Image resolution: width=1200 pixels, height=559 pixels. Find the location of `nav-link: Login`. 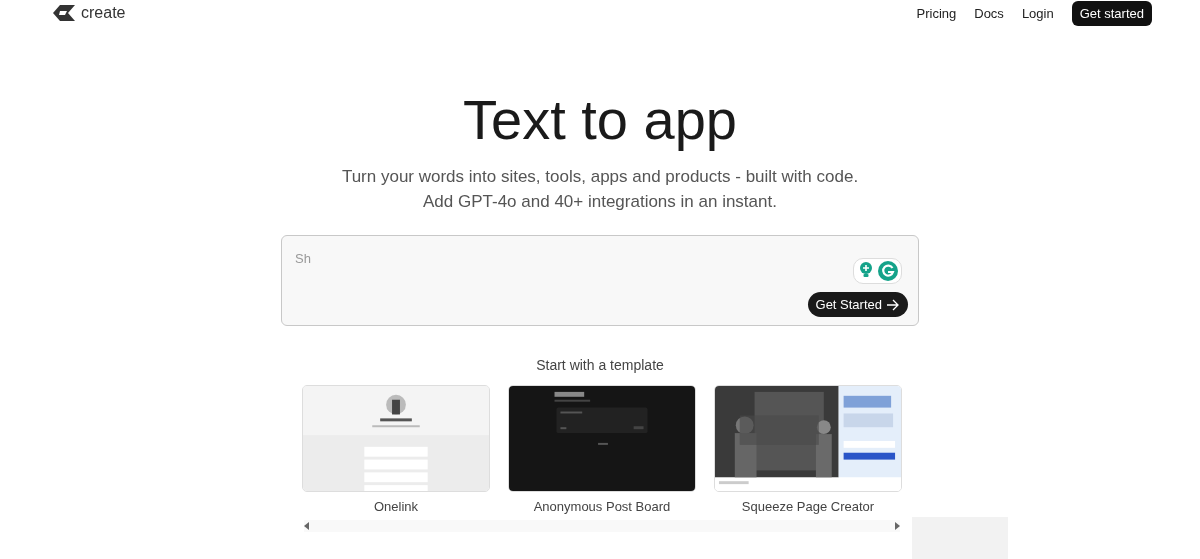

nav-link: Login is located at coordinates (1037, 13).